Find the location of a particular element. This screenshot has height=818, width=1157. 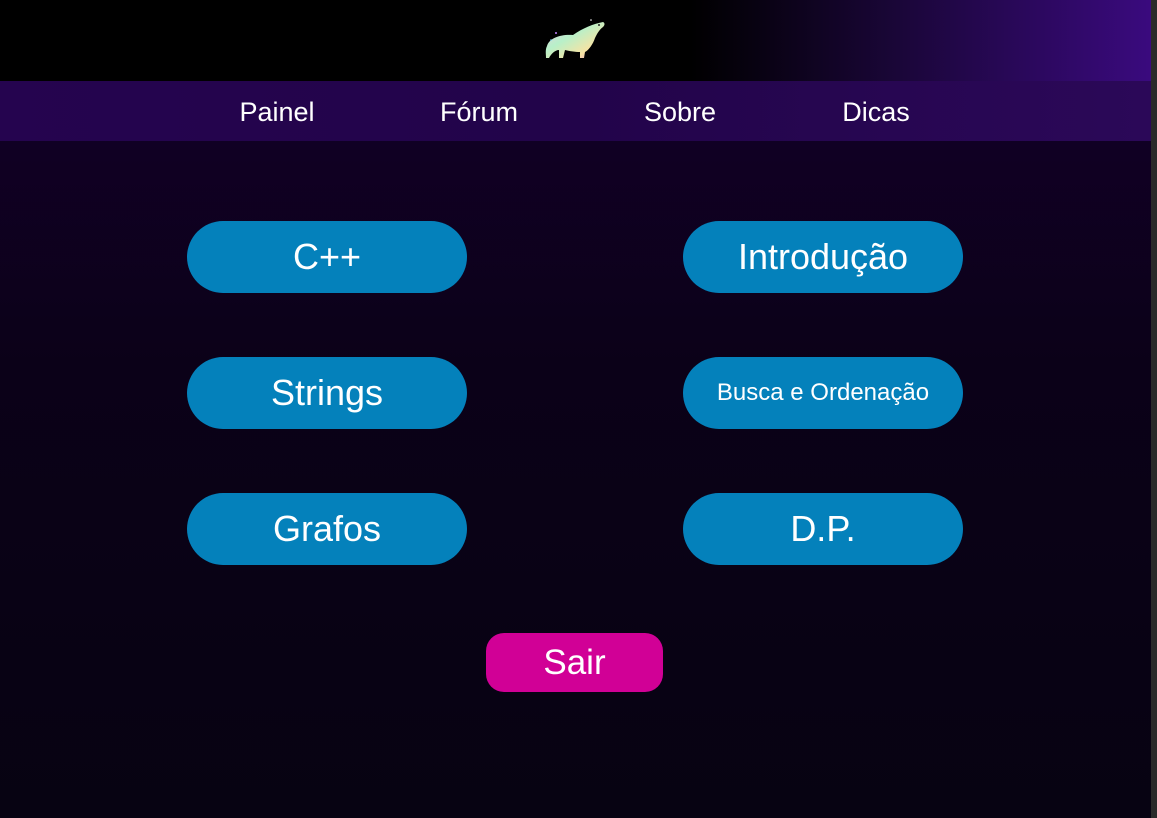

topic-button-cpp: C++ is located at coordinates (327, 257).